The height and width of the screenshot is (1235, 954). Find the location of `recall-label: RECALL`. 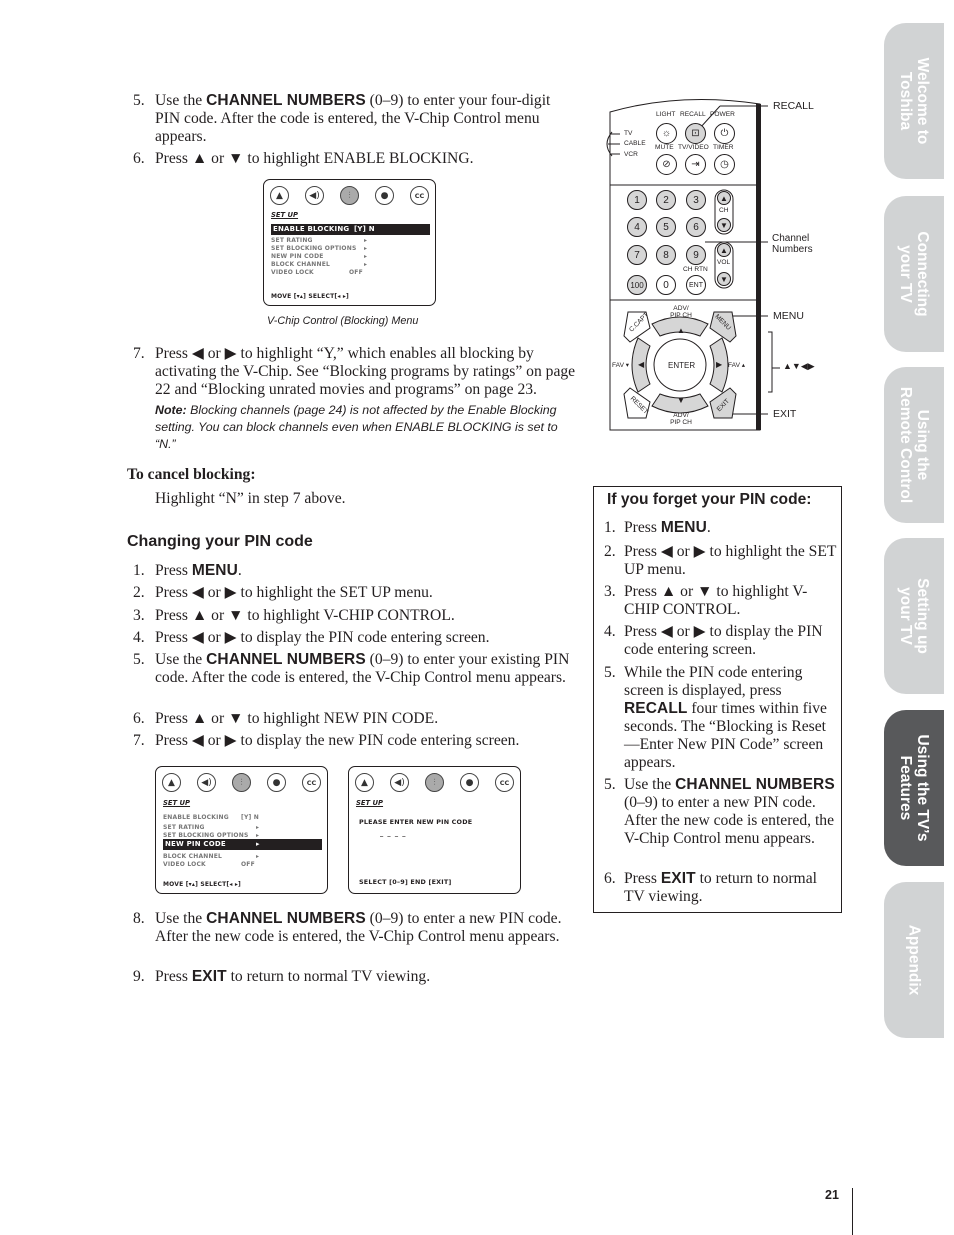

recall-label: RECALL is located at coordinates (693, 114).